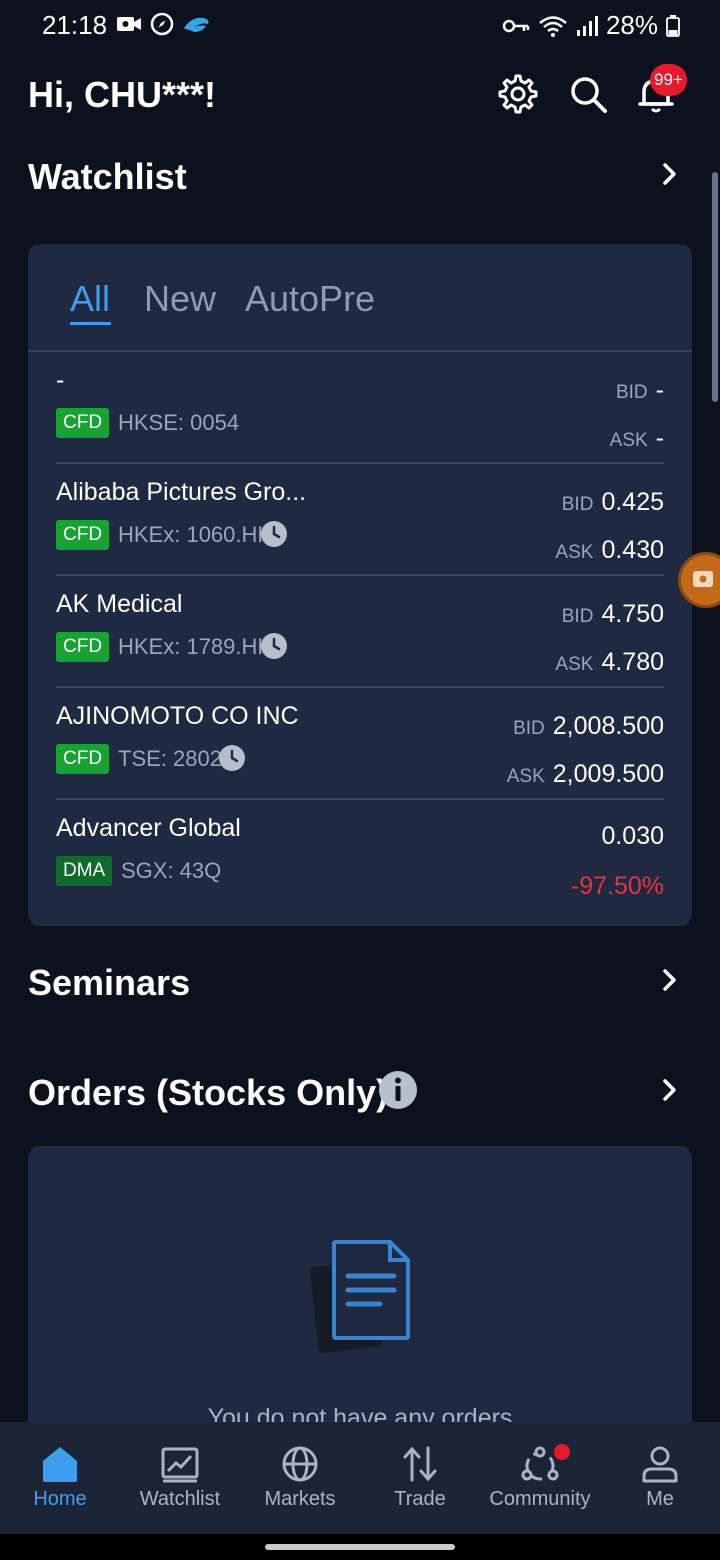 This screenshot has width=720, height=1560. Describe the element at coordinates (360, 408) in the screenshot. I see `watchlist-row: - CFD HKSE: 0054 BID - ASK -` at that location.